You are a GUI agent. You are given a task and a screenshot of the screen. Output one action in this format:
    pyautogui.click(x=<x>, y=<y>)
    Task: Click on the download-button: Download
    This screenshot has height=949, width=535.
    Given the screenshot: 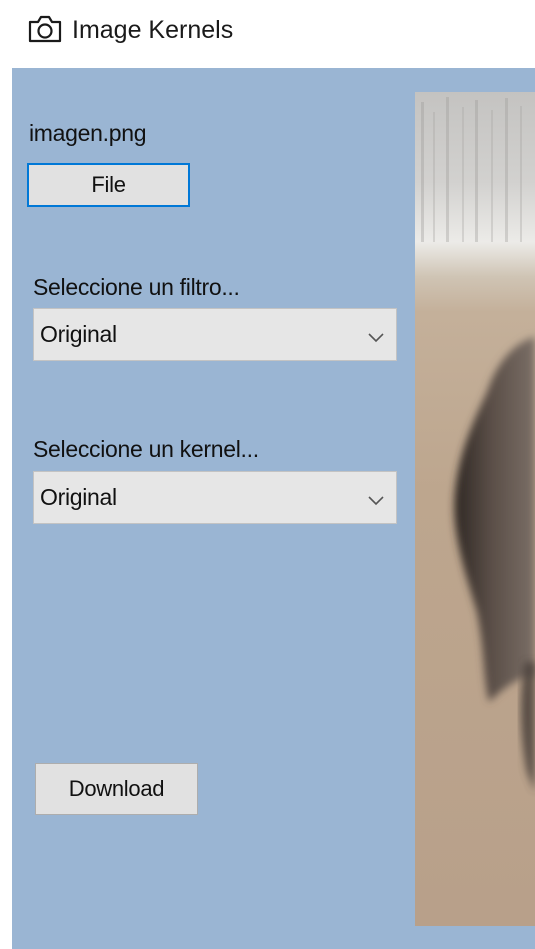 What is the action you would take?
    pyautogui.click(x=116, y=789)
    